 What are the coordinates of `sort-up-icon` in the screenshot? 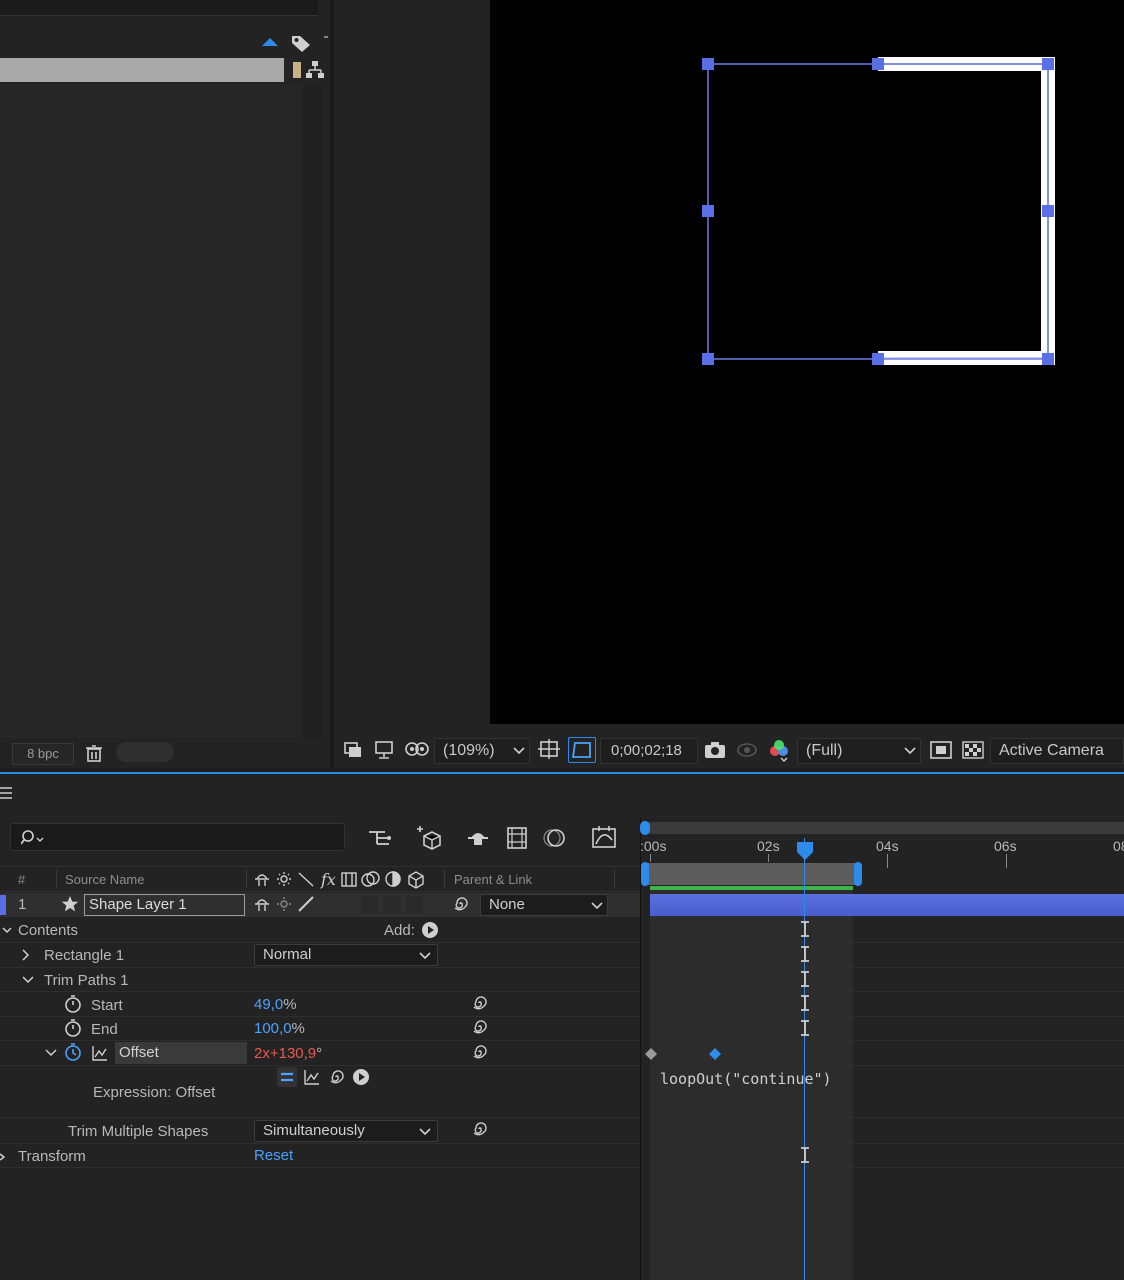 It's located at (270, 42).